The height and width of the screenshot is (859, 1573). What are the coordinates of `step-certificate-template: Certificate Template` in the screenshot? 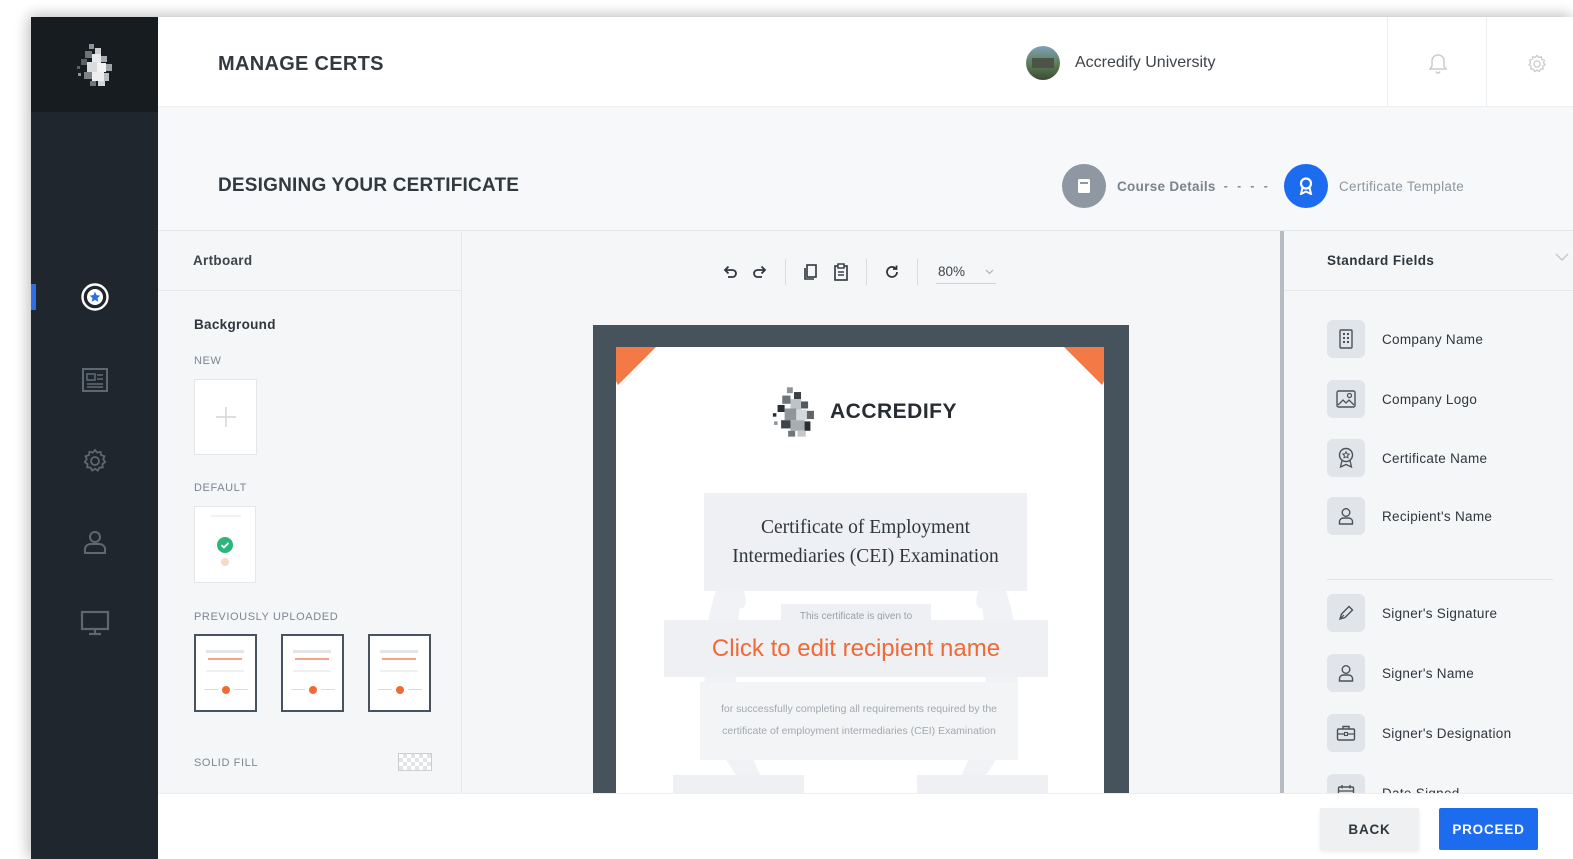 It's located at (1374, 186).